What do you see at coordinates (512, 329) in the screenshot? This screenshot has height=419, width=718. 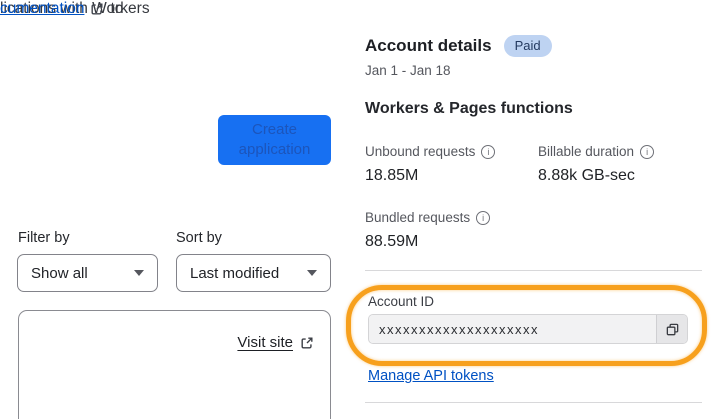 I see `account-id-input` at bounding box center [512, 329].